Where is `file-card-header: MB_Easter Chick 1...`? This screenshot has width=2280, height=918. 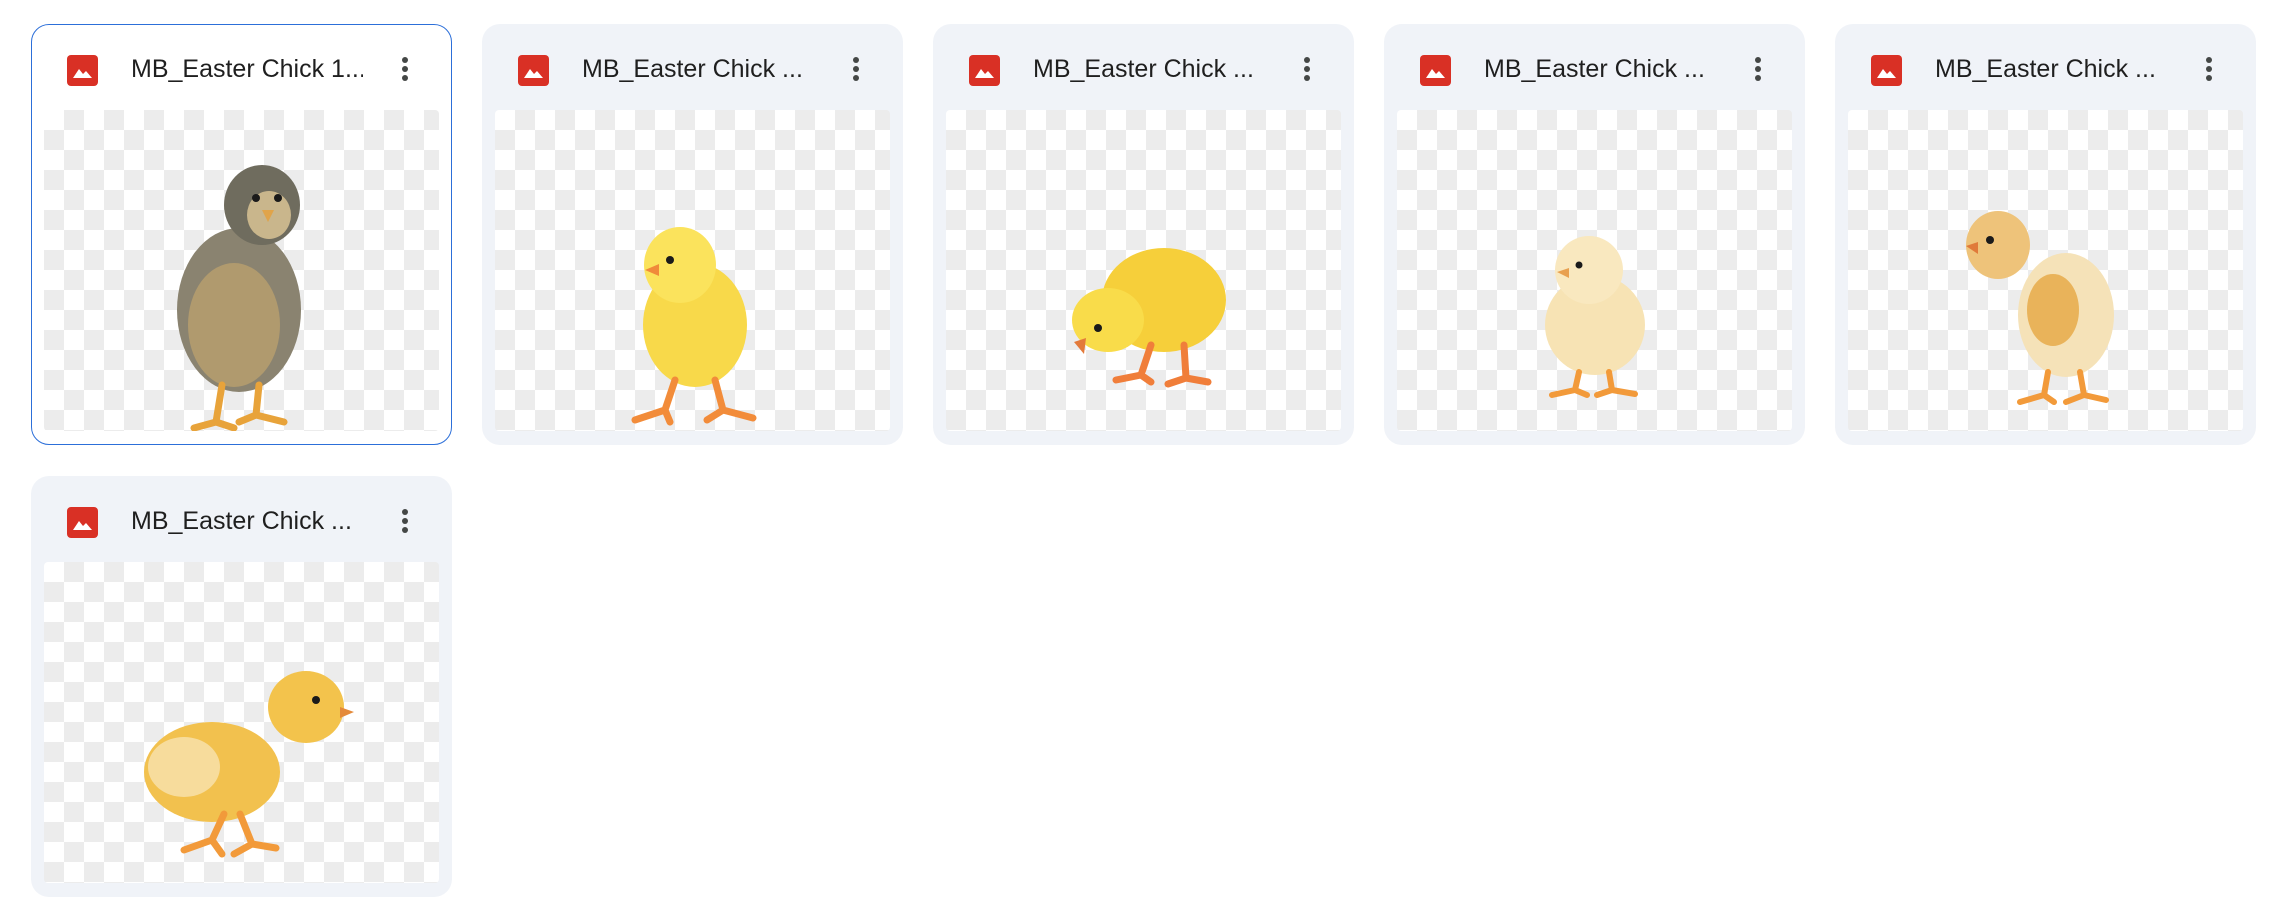 file-card-header: MB_Easter Chick 1... is located at coordinates (241, 67).